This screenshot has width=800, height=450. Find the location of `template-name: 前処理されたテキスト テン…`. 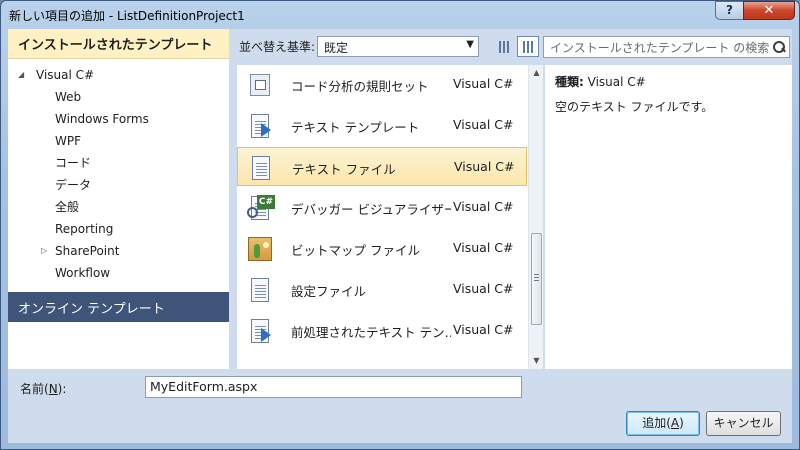

template-name: 前処理されたテキスト テン… is located at coordinates (371, 332).